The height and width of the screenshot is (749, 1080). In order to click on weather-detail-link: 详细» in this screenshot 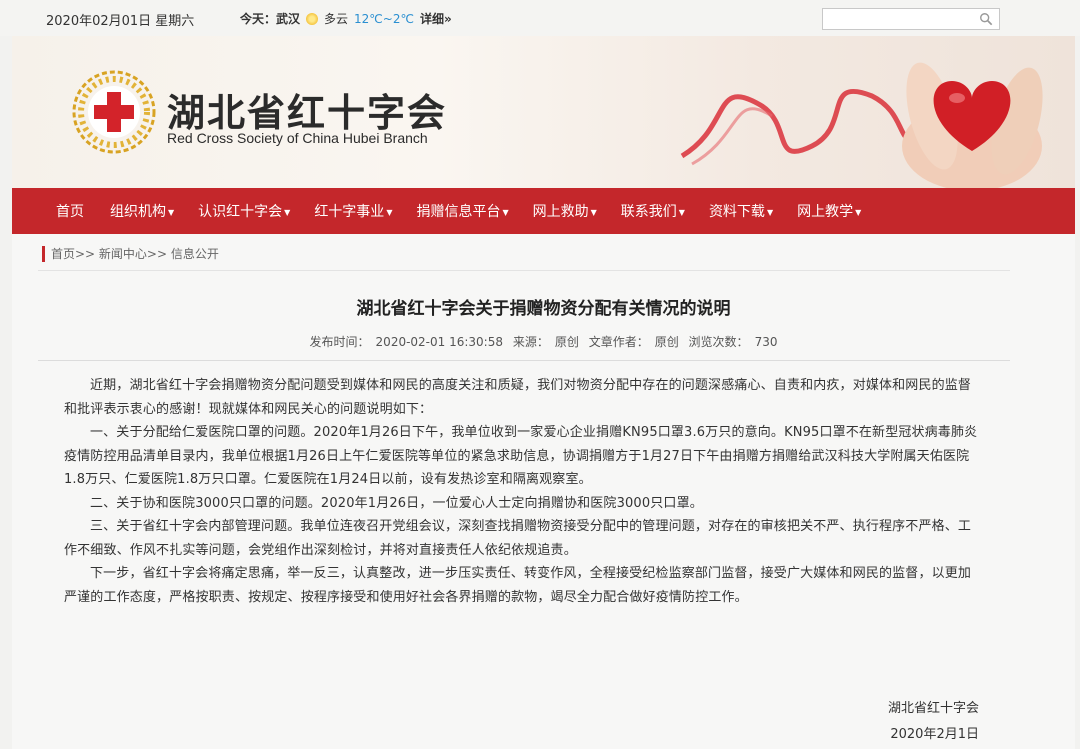, I will do `click(436, 18)`.